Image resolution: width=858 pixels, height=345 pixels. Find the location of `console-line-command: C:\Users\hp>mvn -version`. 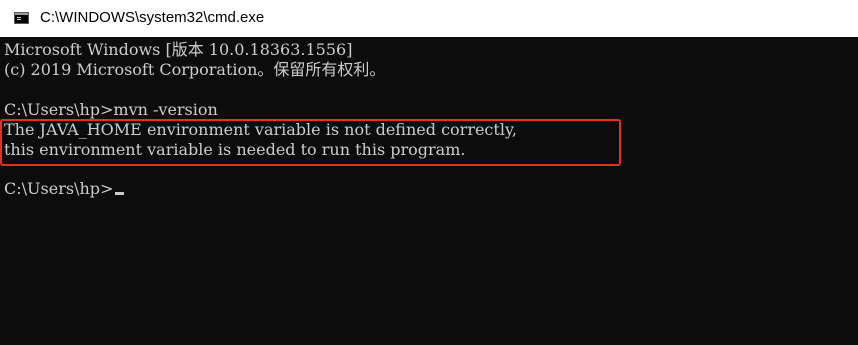

console-line-command: C:\Users\hp>mvn -version is located at coordinates (111, 109).